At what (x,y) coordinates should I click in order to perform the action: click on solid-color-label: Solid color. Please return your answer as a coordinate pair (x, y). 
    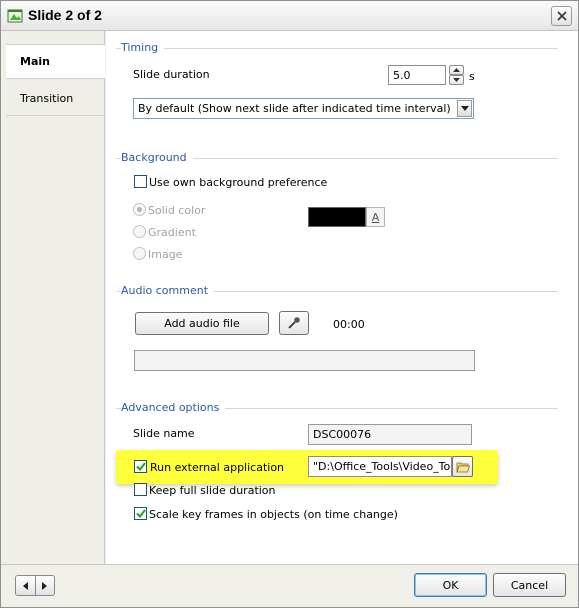
    Looking at the image, I should click on (177, 210).